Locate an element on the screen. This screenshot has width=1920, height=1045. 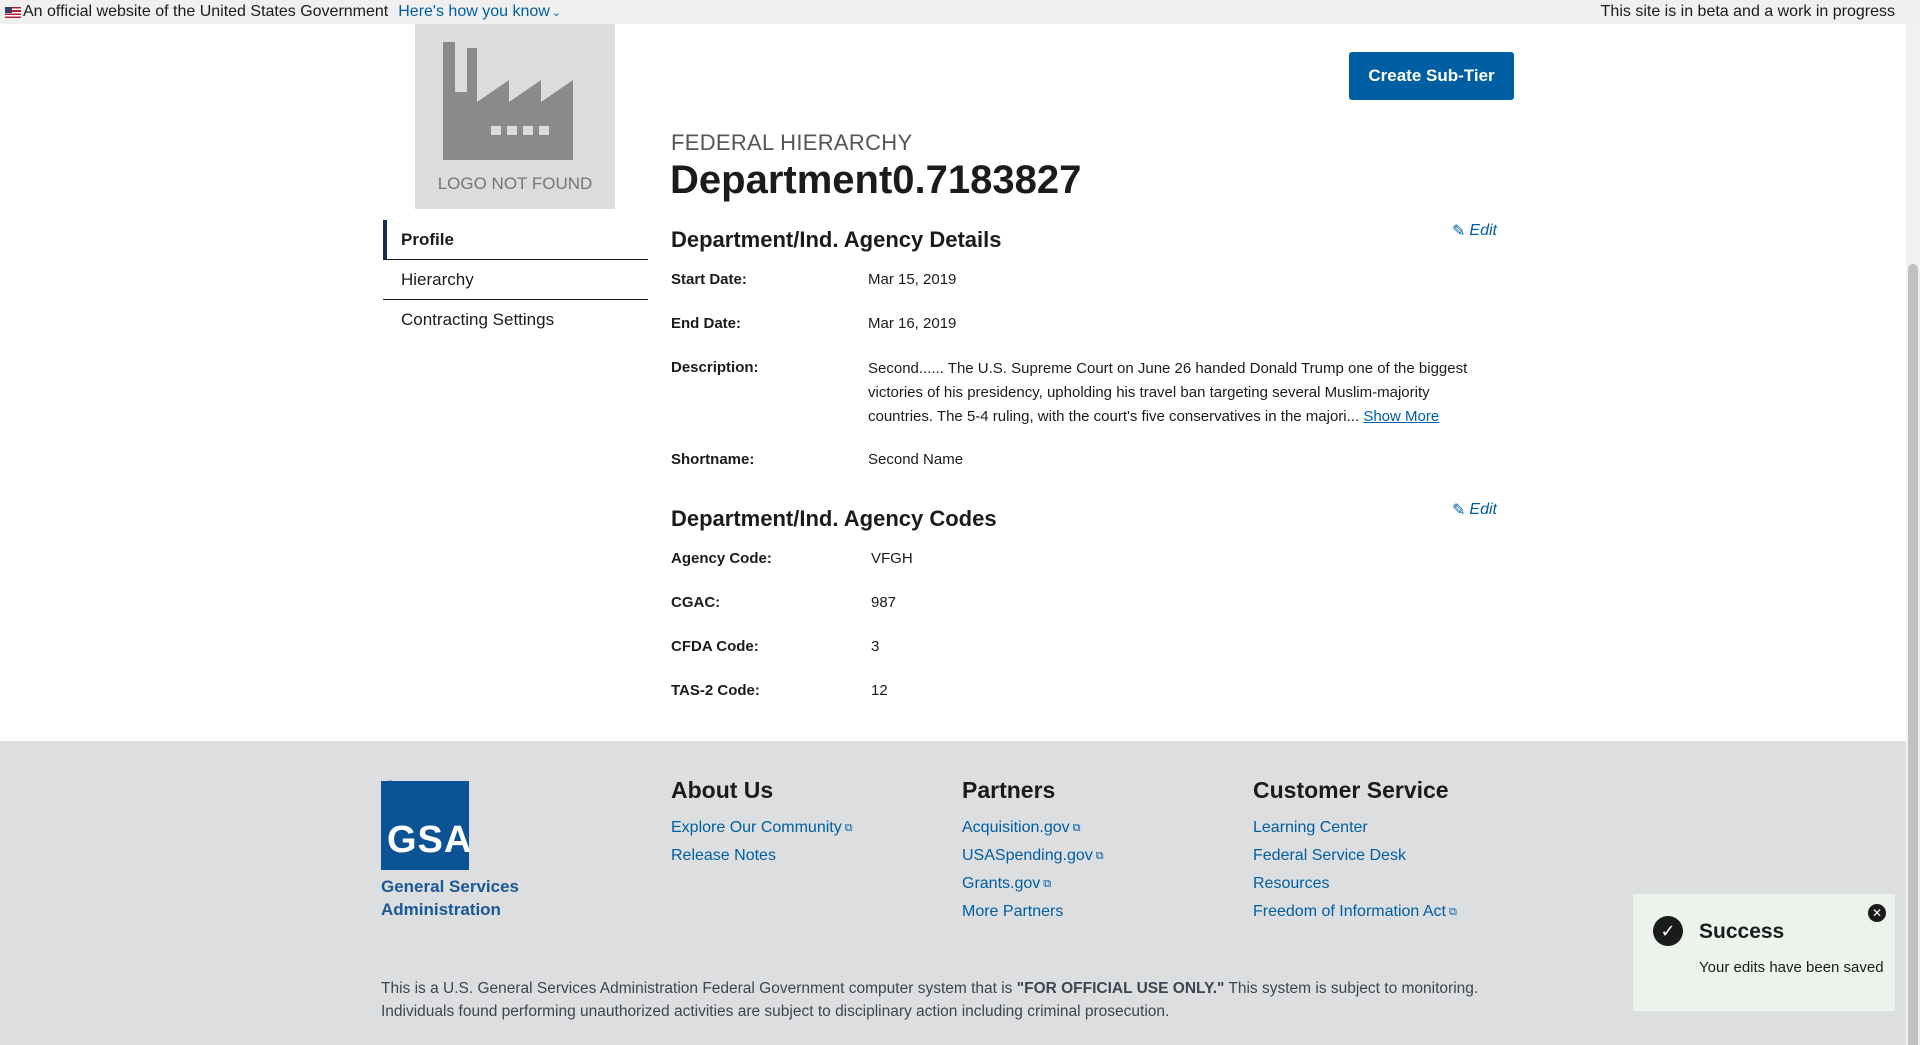
factory-icon is located at coordinates (508, 101).